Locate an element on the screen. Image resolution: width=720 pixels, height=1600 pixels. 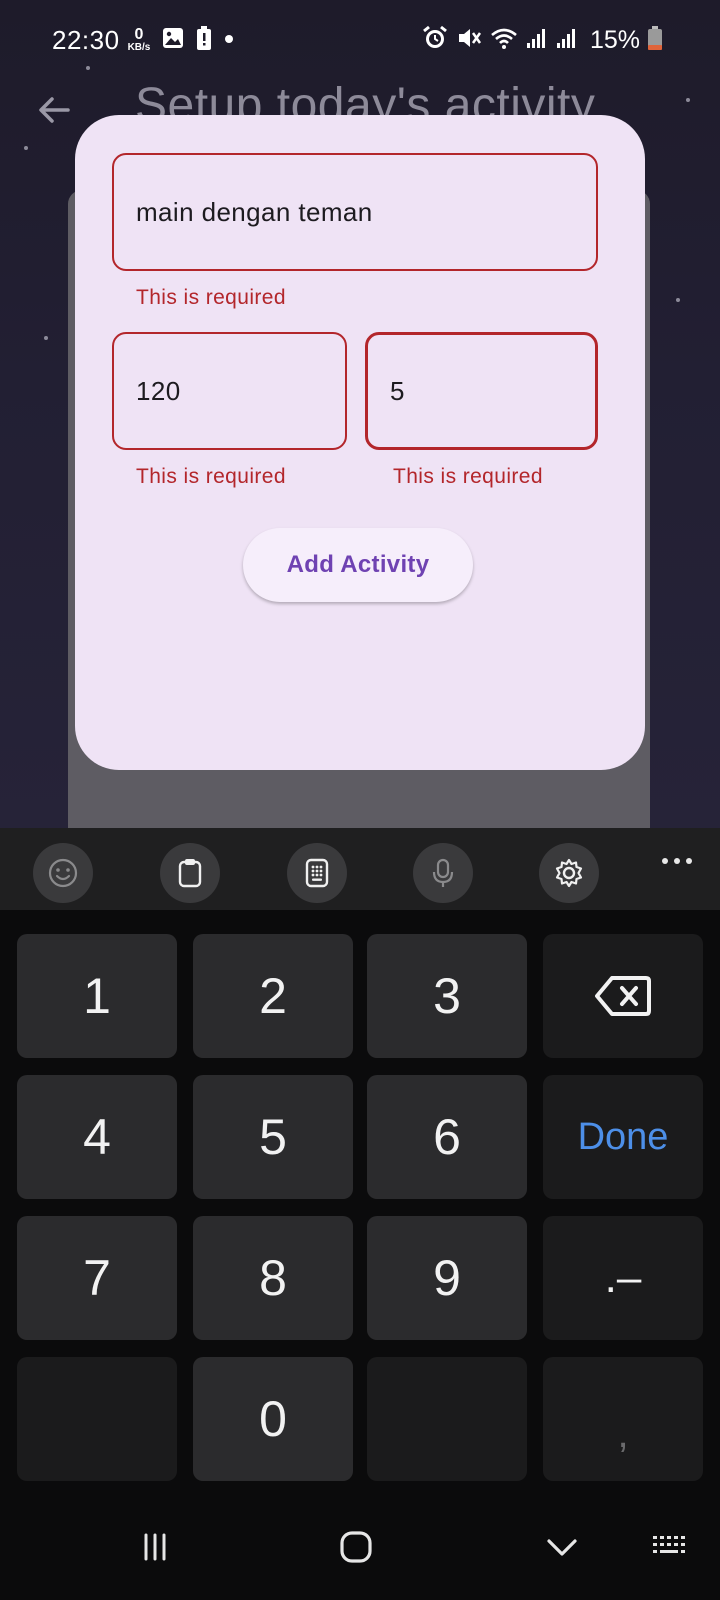
notification-dot-icon is located at coordinates (229, 40).